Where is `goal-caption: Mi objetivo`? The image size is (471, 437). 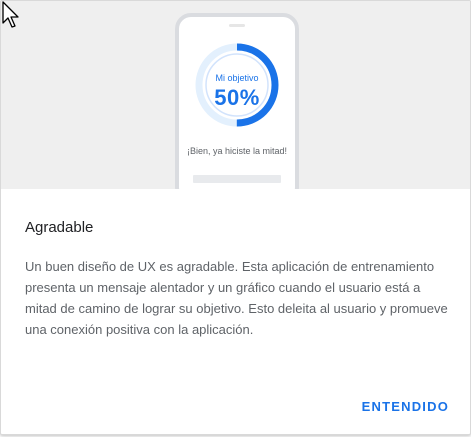
goal-caption: Mi objetivo is located at coordinates (237, 78).